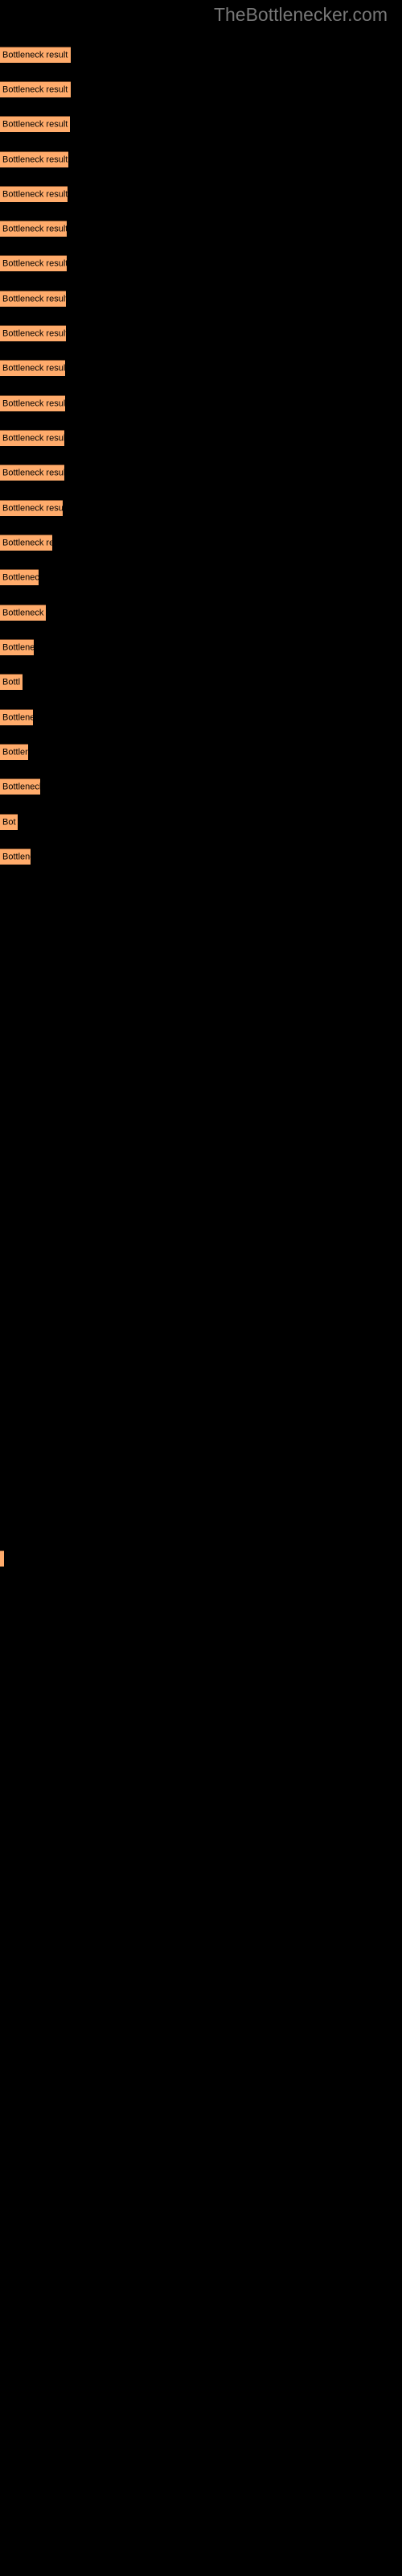  I want to click on chart-bar: Bottleneck re, so click(23, 613).